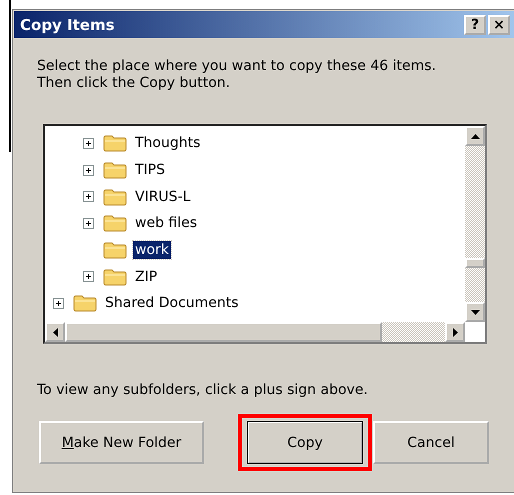 Image resolution: width=514 pixels, height=495 pixels. Describe the element at coordinates (475, 24) in the screenshot. I see `help-button: ?` at that location.